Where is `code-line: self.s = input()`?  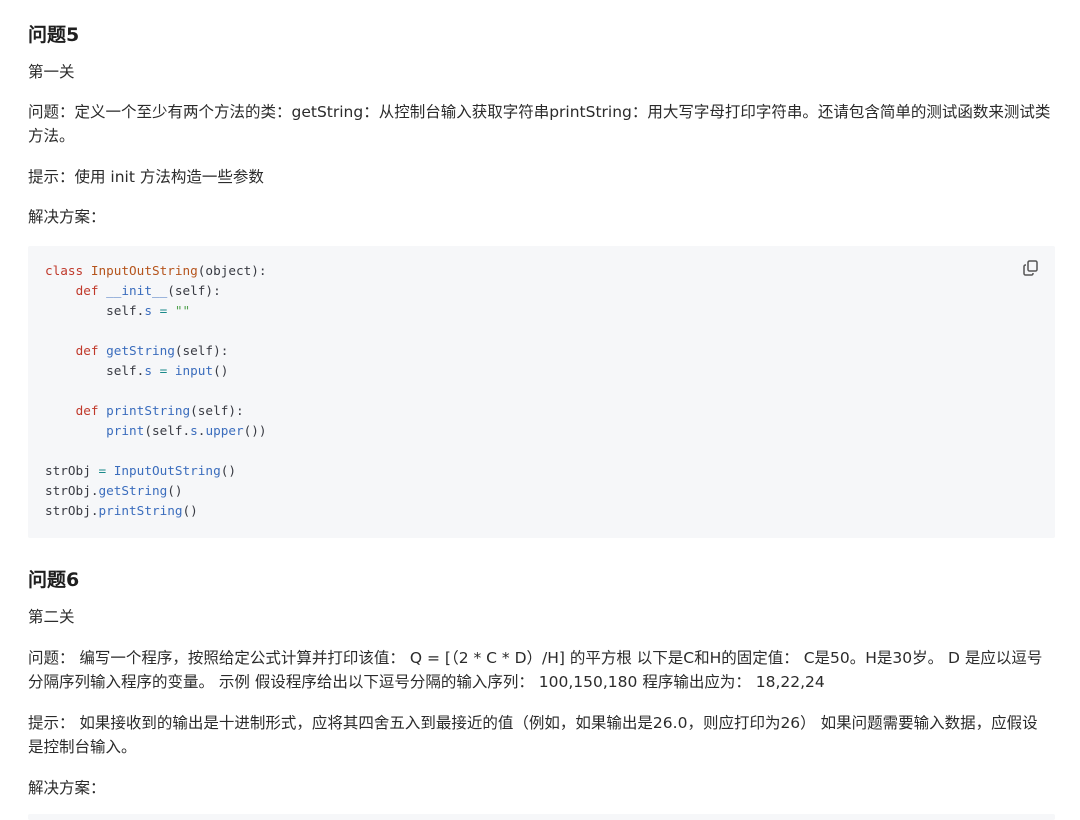 code-line: self.s = input() is located at coordinates (156, 371).